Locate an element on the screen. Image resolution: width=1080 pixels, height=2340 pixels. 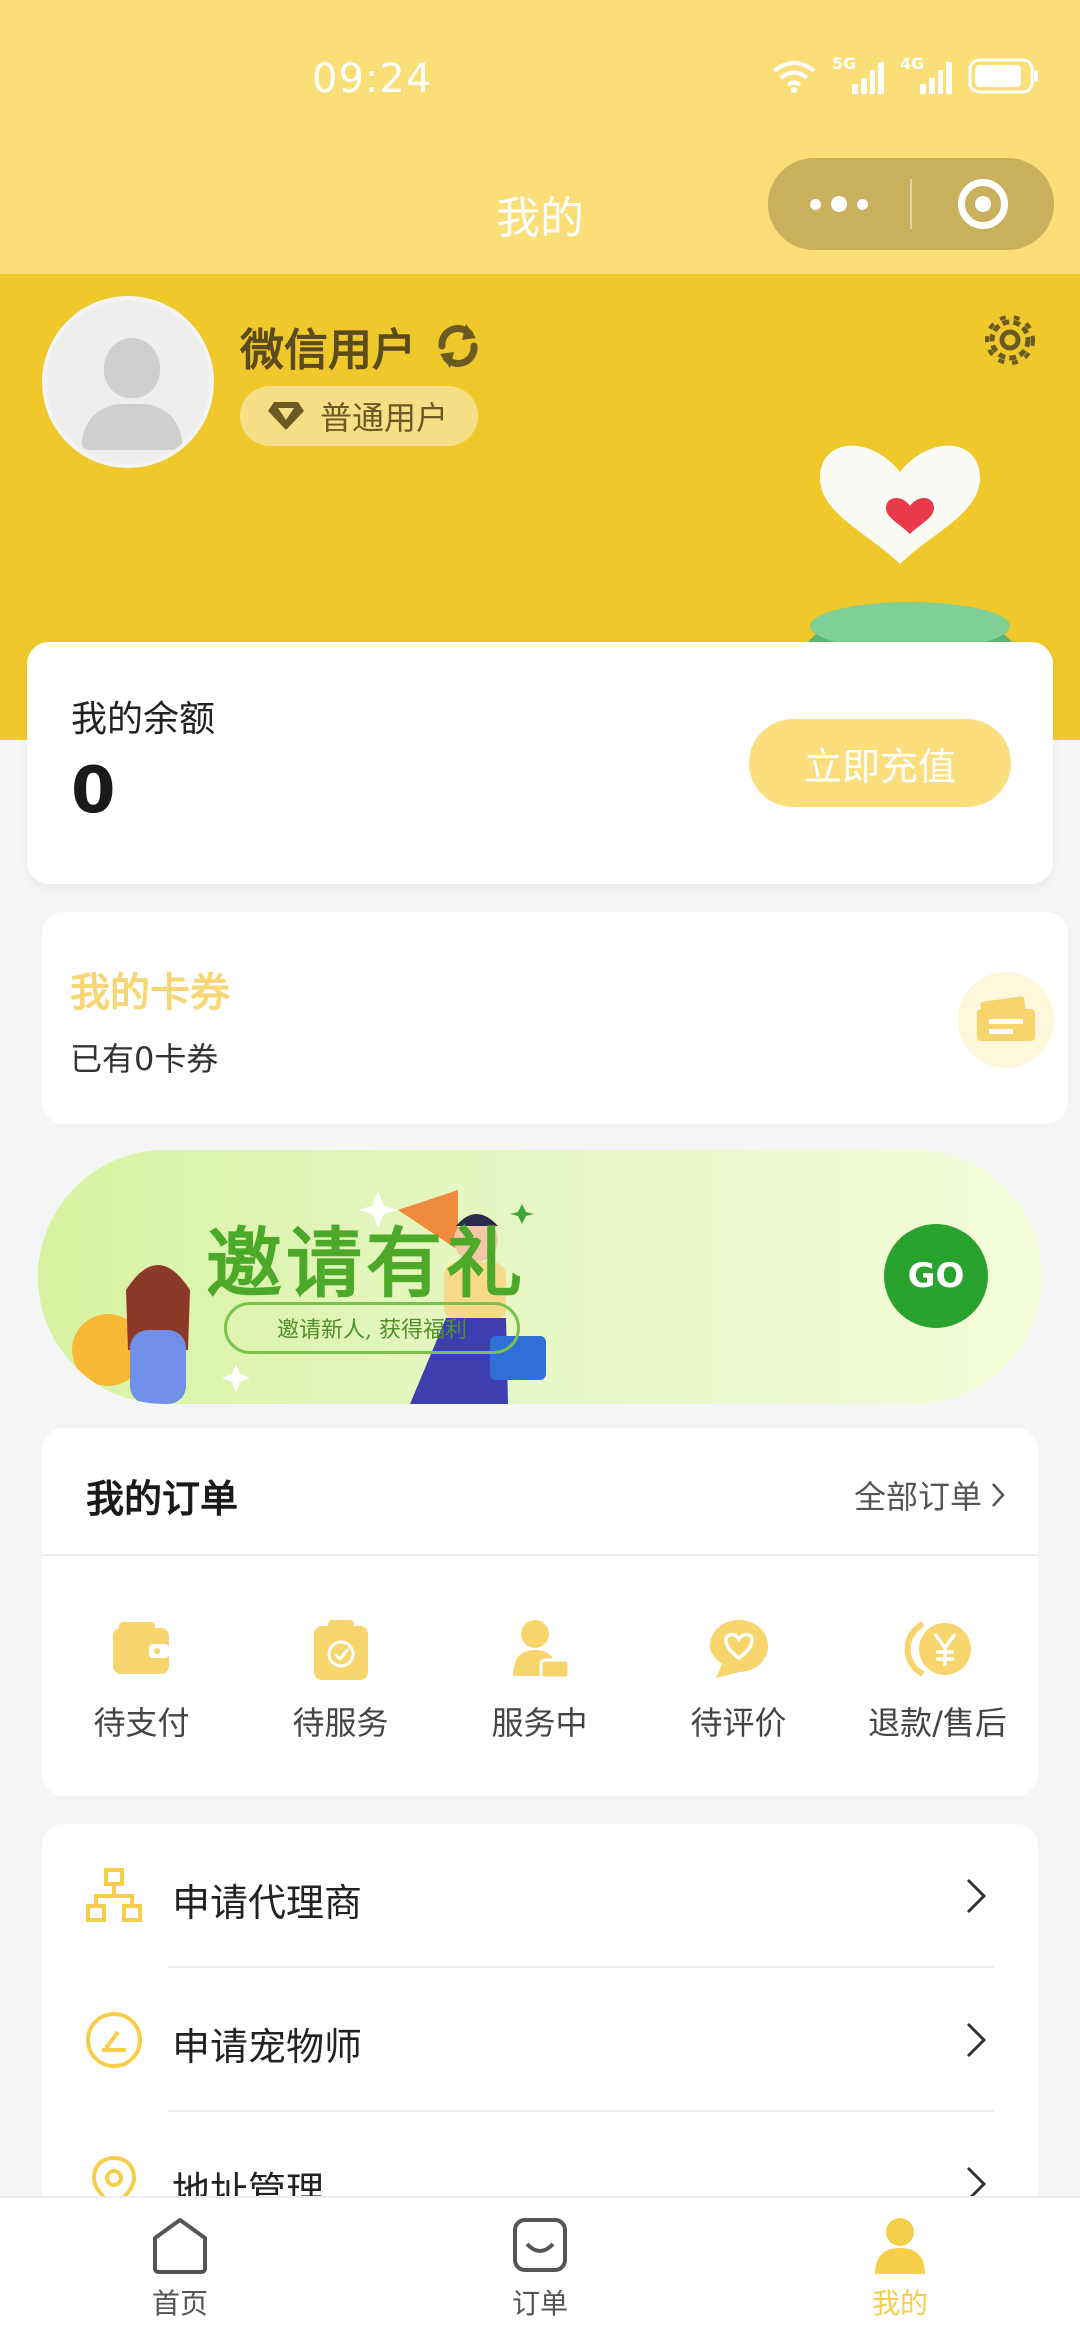
order-bag-icon is located at coordinates (540, 2245).